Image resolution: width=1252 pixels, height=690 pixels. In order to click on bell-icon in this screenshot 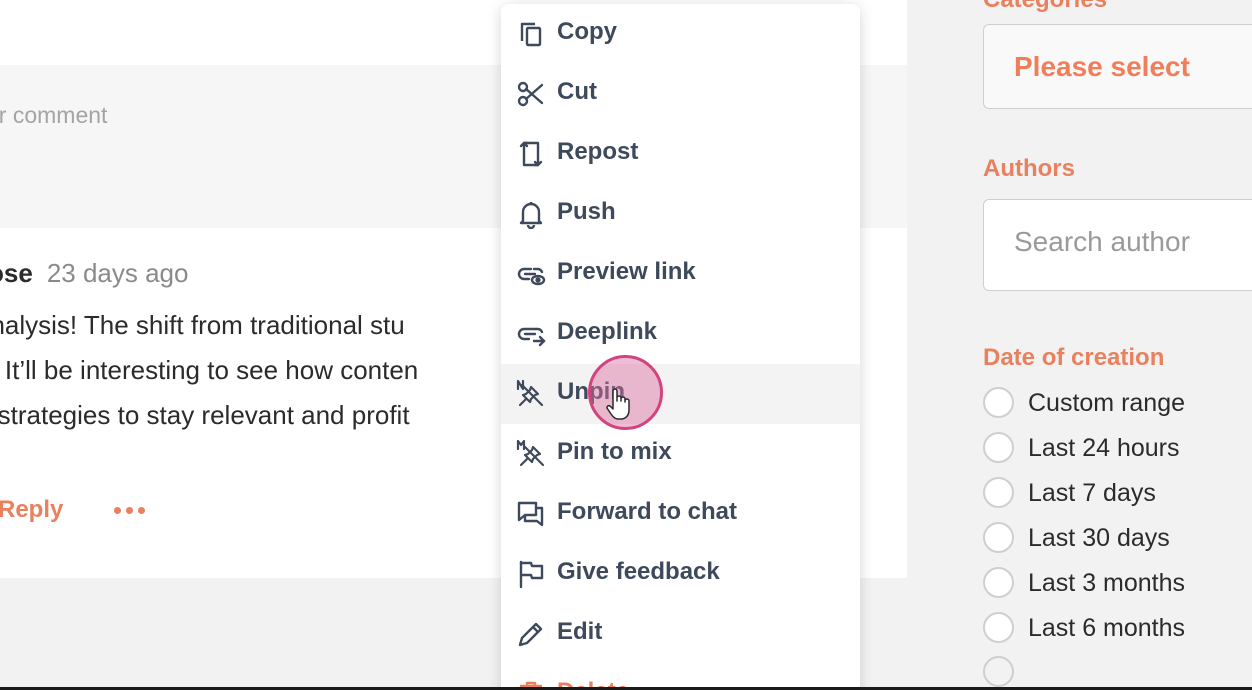, I will do `click(531, 214)`.